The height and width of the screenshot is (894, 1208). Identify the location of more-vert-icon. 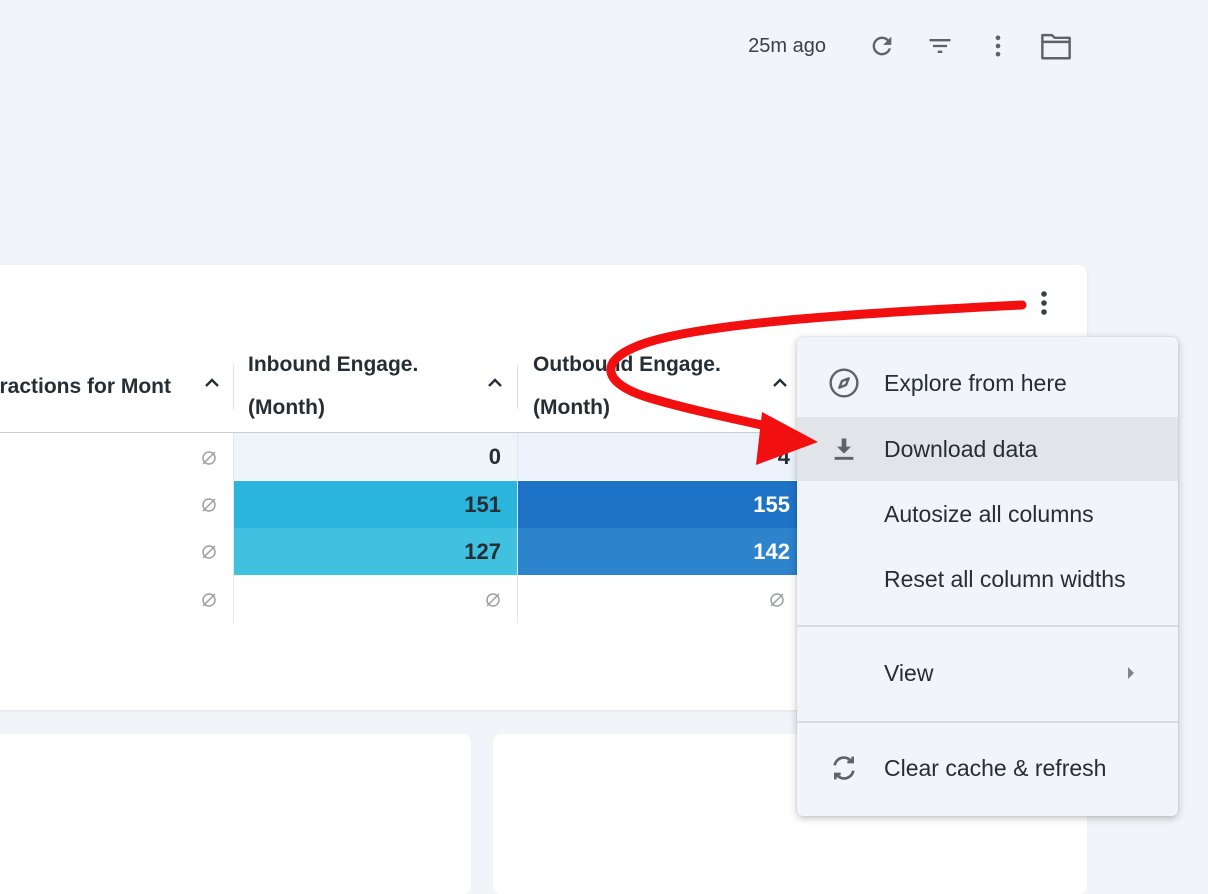
(998, 46).